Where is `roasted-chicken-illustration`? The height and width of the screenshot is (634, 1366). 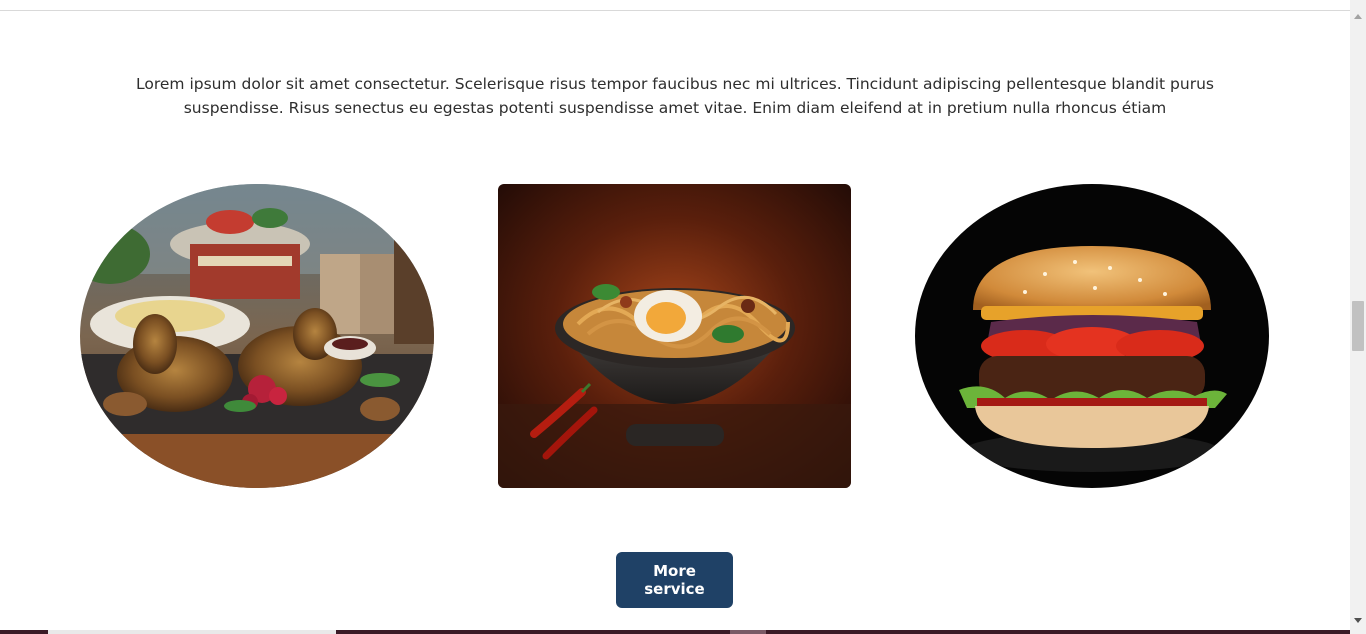
roasted-chicken-illustration is located at coordinates (257, 336).